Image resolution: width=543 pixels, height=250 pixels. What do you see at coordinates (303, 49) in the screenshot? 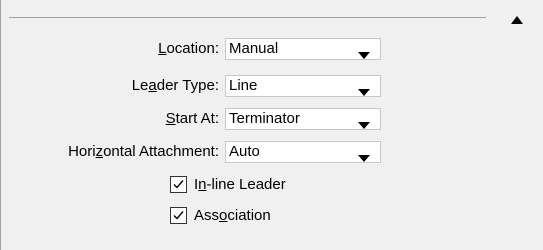
I see `location-dropdown: Manual` at bounding box center [303, 49].